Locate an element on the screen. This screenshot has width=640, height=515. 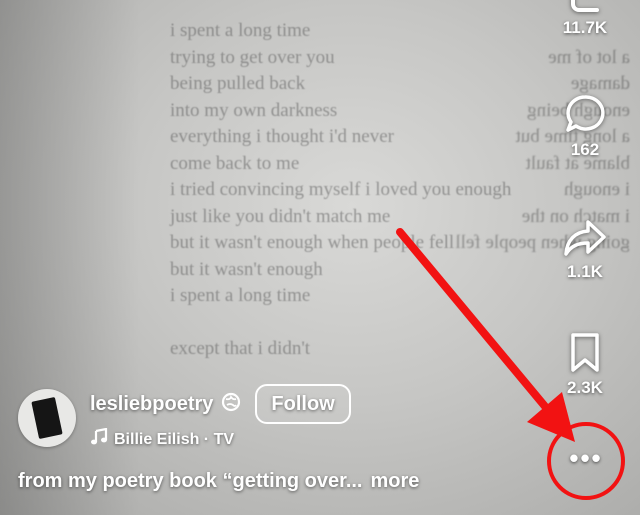
sound-name: Billie Eilish · TV is located at coordinates (174, 439).